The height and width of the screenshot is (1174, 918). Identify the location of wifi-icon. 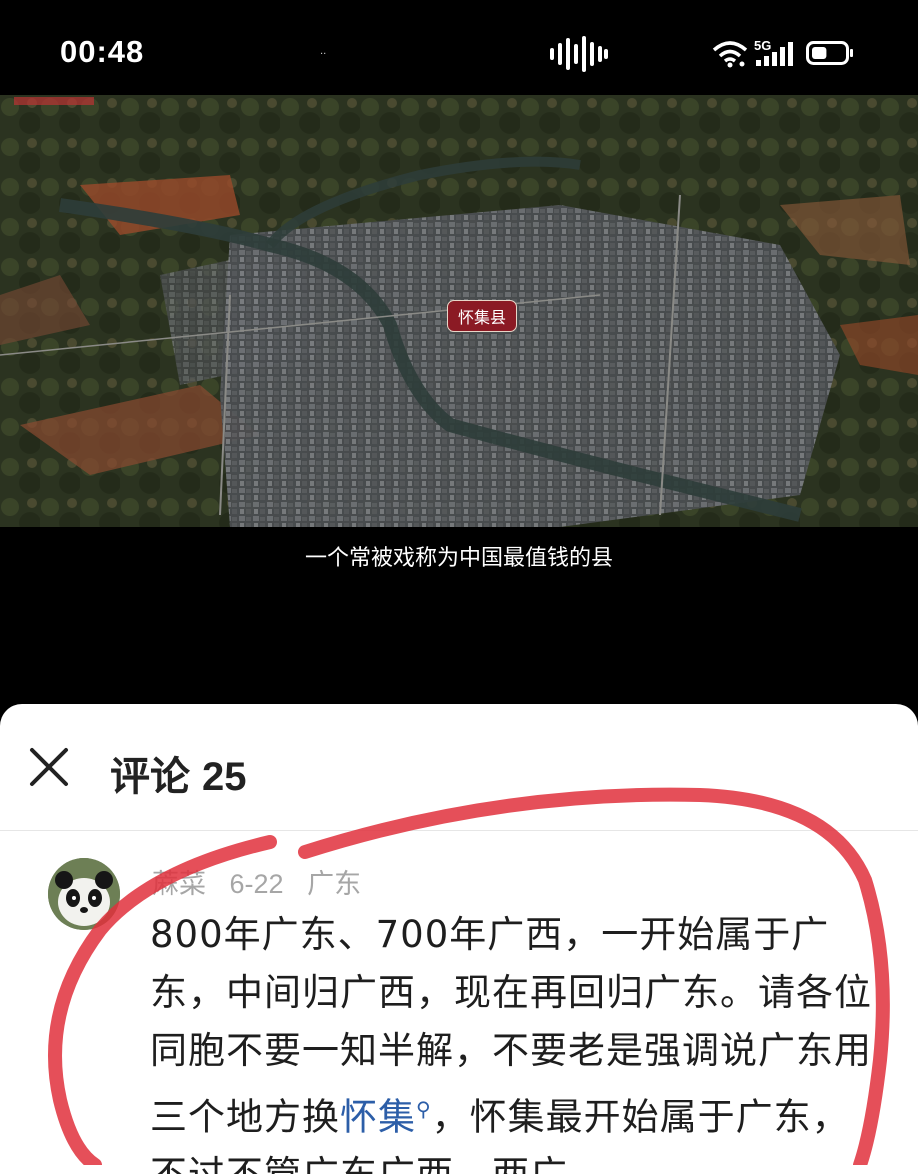
(730, 54).